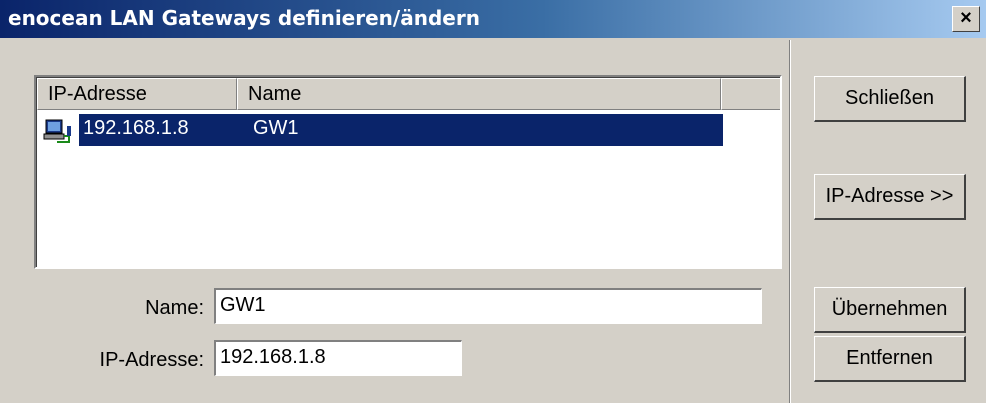  What do you see at coordinates (890, 310) in the screenshot?
I see `apply-button: Übernehmen` at bounding box center [890, 310].